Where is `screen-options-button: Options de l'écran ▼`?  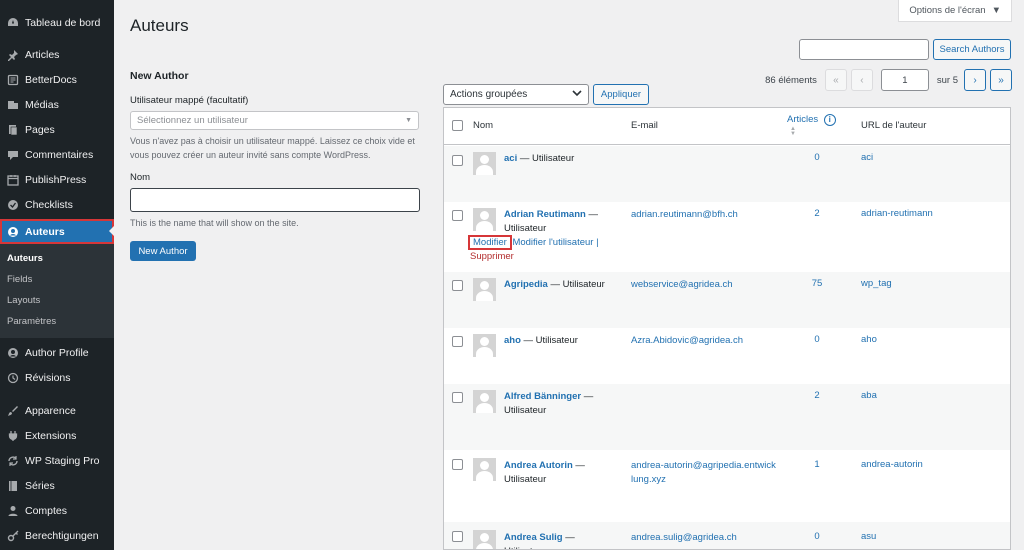
screen-options-button: Options de l'écran ▼ is located at coordinates (955, 11).